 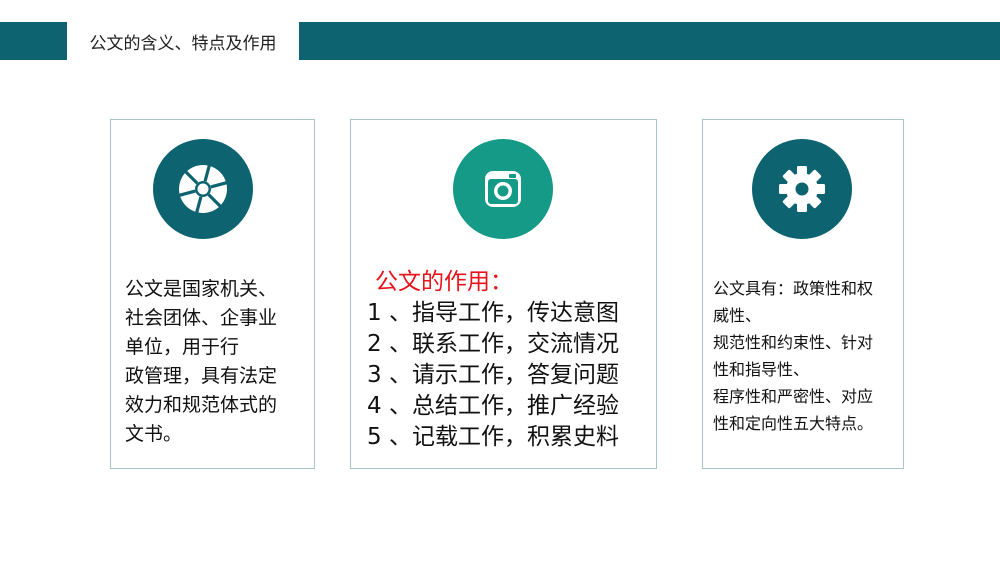 I want to click on list-item: 4 、总结工作，推广经验, so click(x=493, y=406).